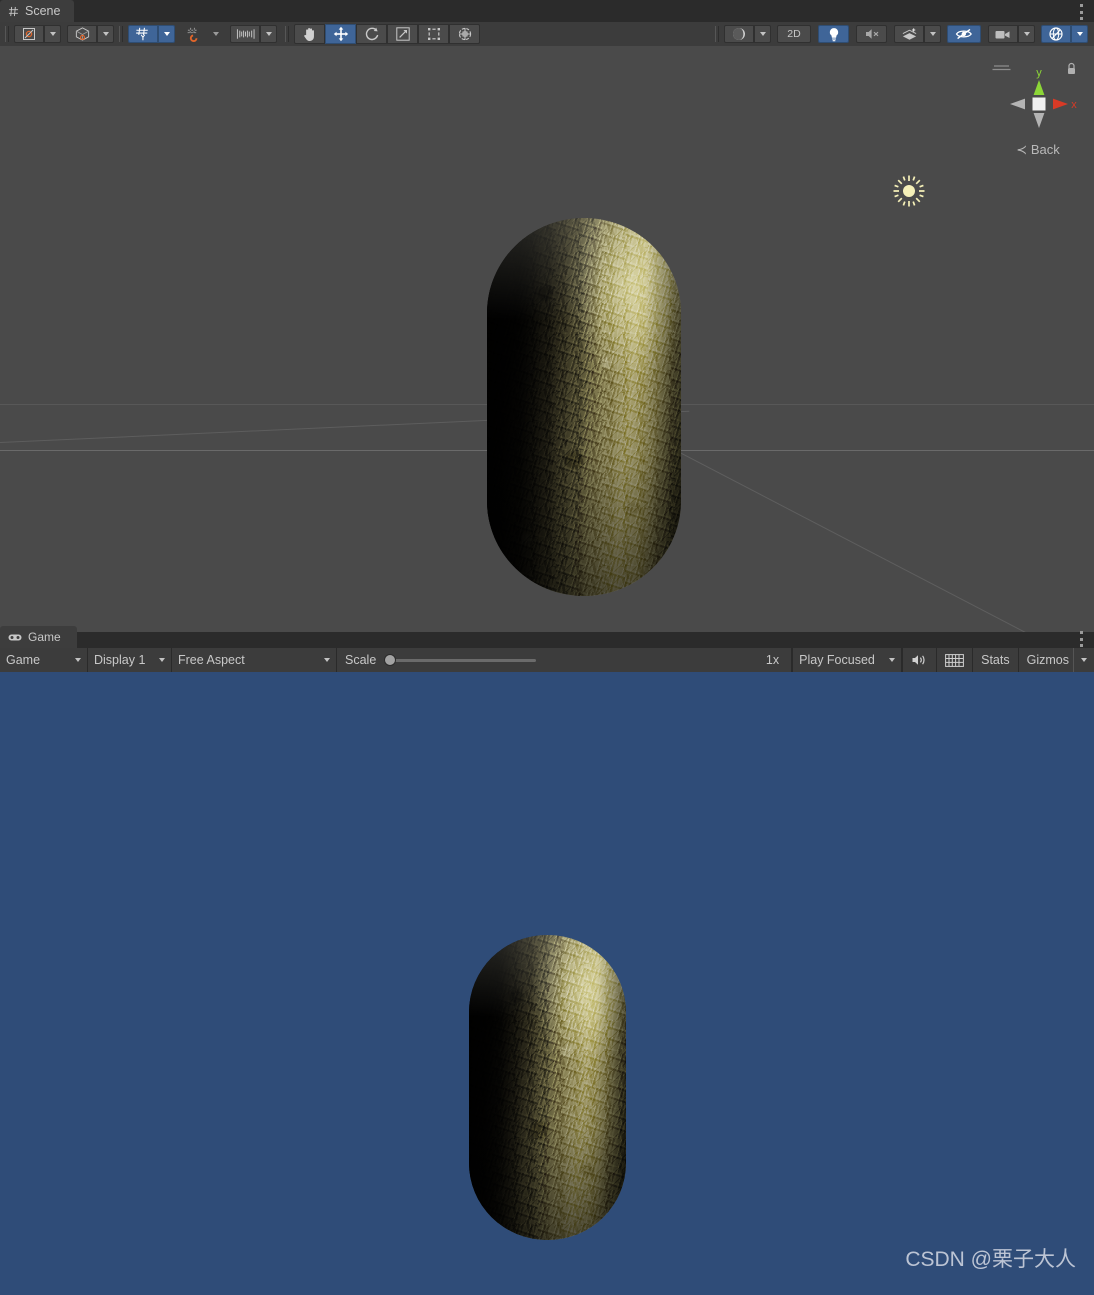  Describe the element at coordinates (964, 34) in the screenshot. I see `hidden-eye-icon` at that location.